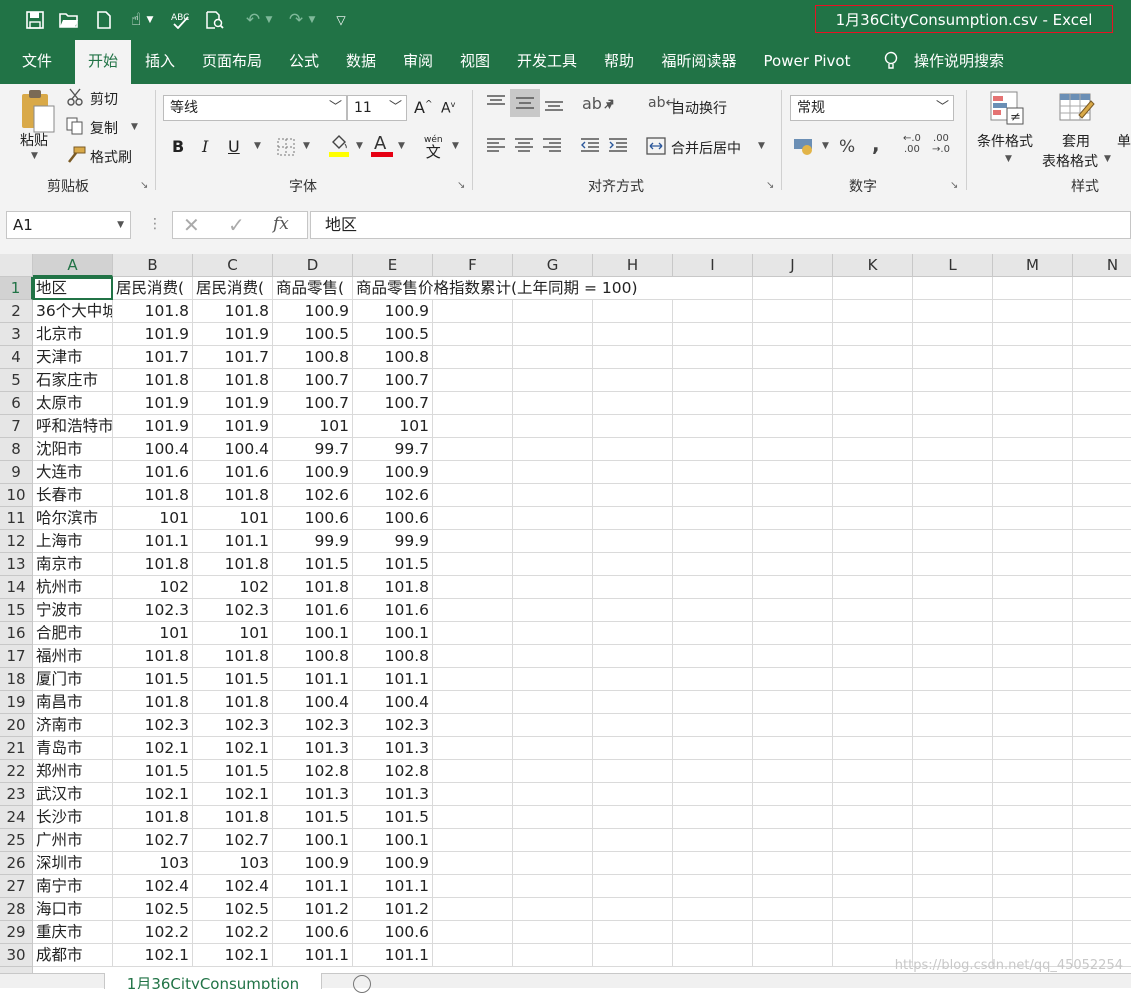 This screenshot has height=993, width=1131. I want to click on column-header-n: N, so click(1102, 265).